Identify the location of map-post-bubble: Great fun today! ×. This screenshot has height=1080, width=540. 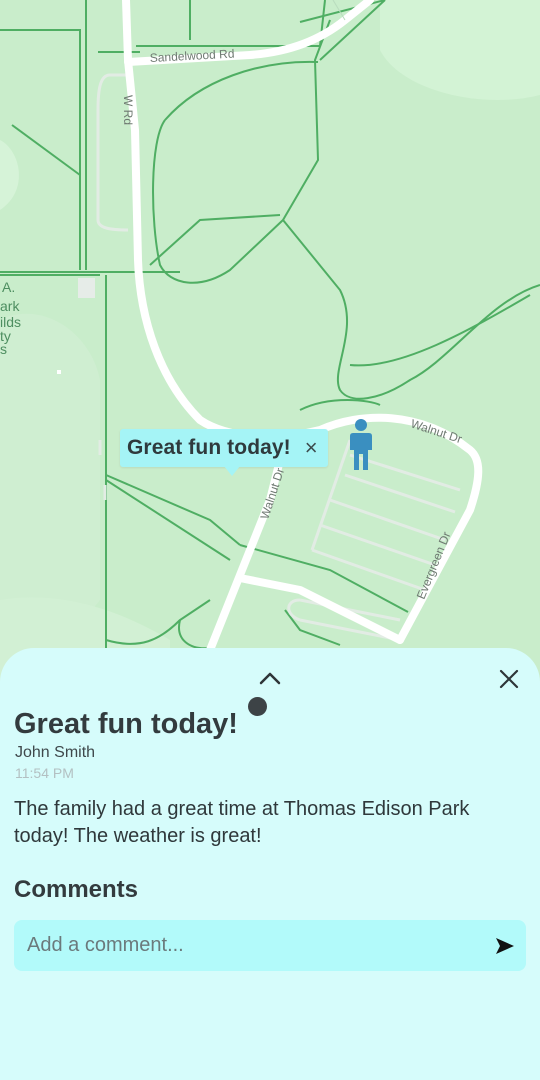
(224, 452).